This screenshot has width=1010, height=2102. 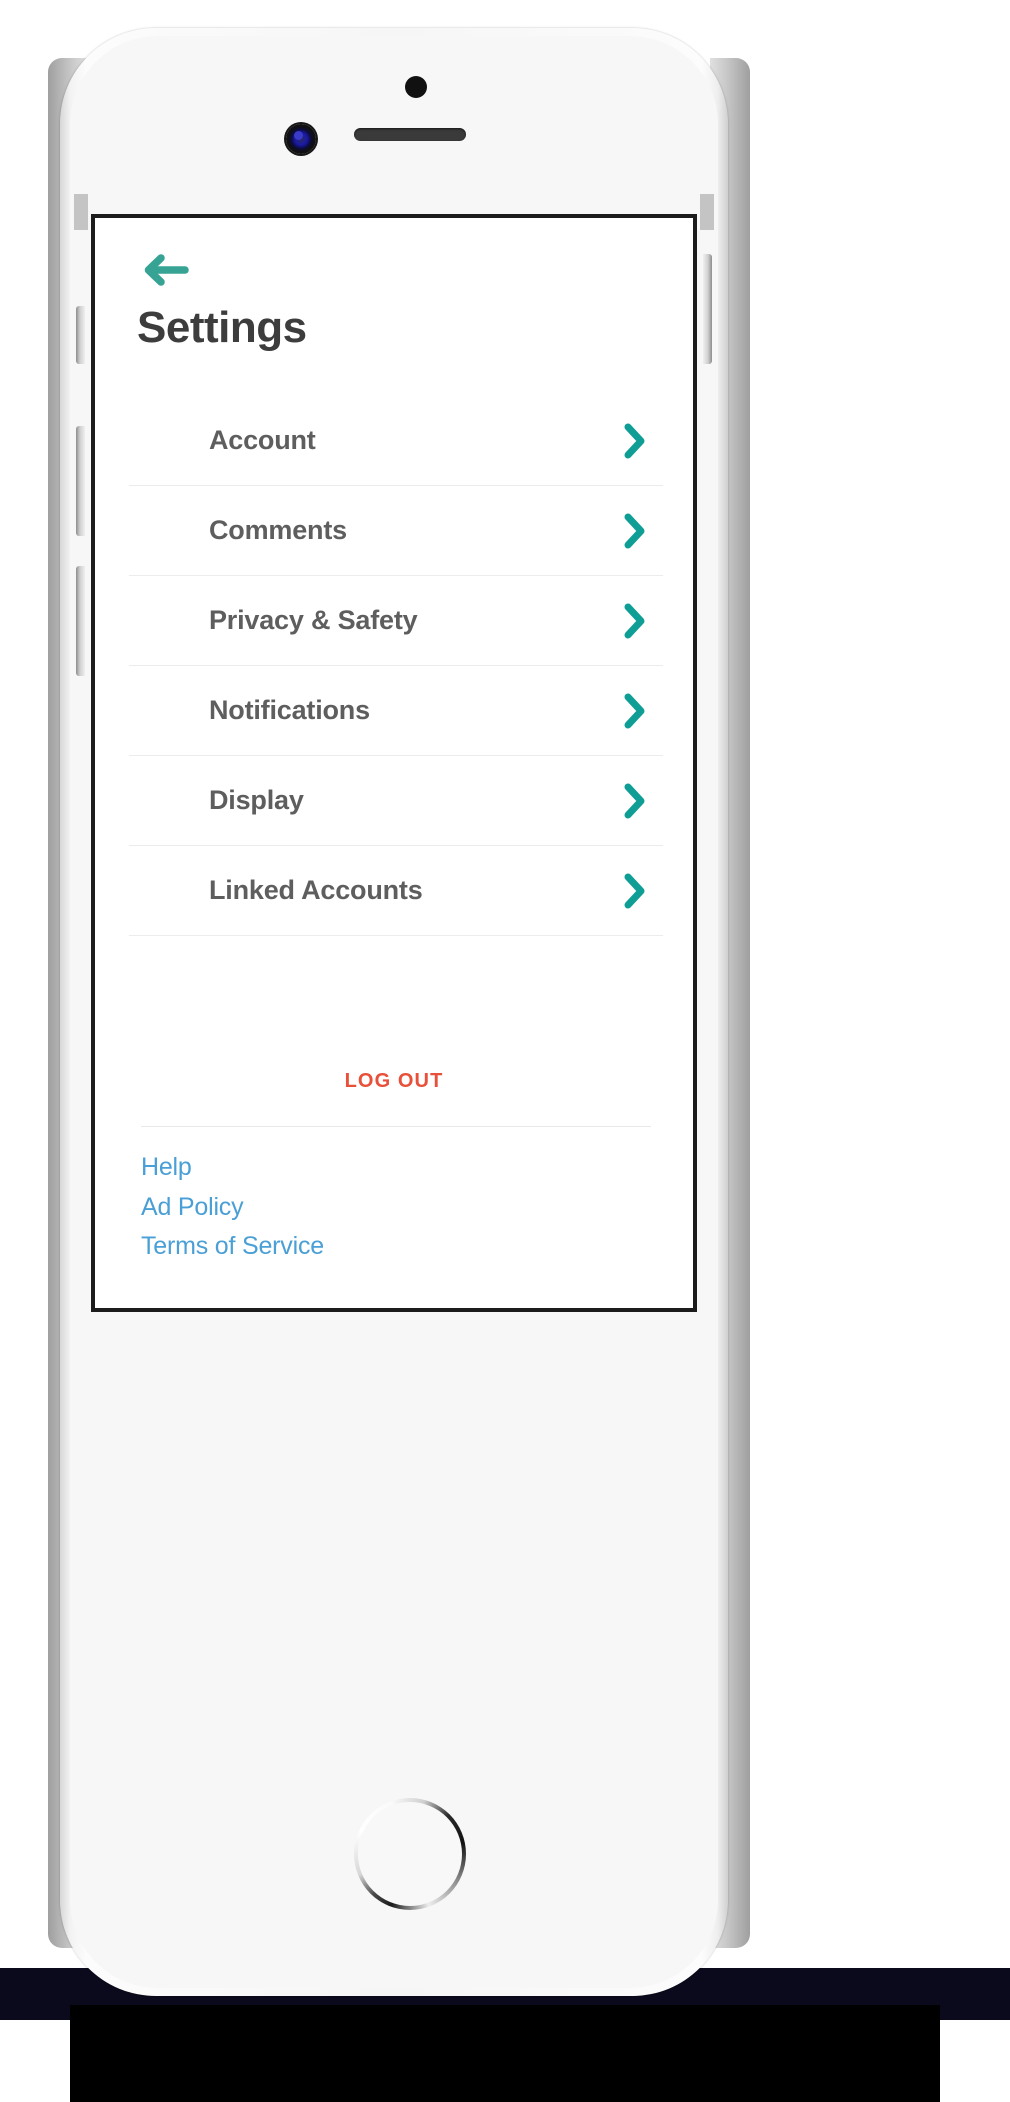 What do you see at coordinates (396, 531) in the screenshot?
I see `menu-item-comments: Comments` at bounding box center [396, 531].